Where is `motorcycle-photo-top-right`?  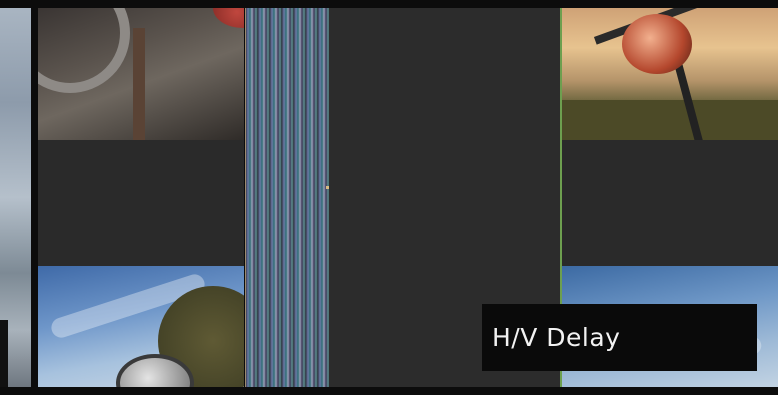 motorcycle-photo-top-right is located at coordinates (670, 74).